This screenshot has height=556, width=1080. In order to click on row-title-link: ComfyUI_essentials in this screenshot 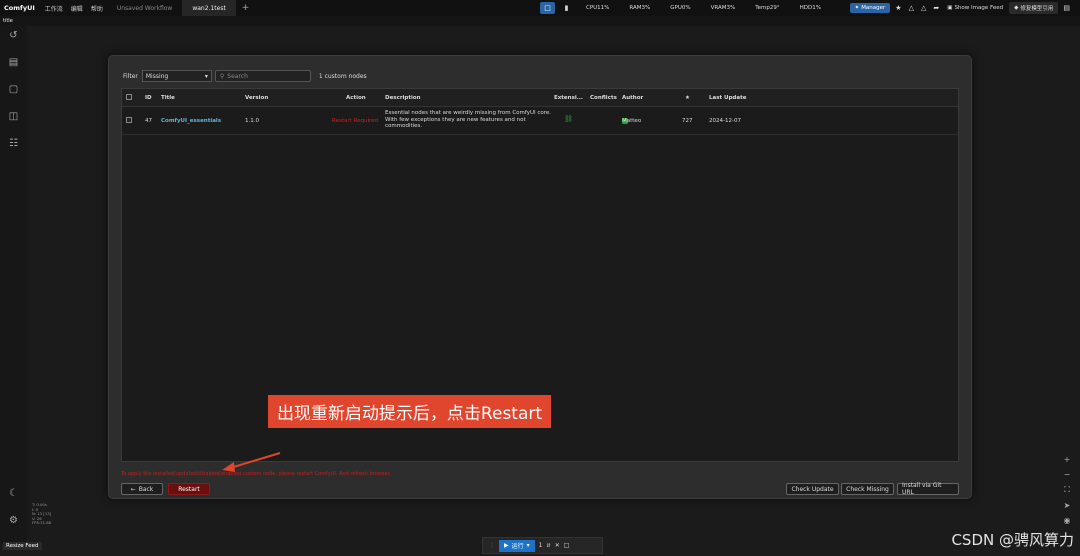, I will do `click(191, 121)`.